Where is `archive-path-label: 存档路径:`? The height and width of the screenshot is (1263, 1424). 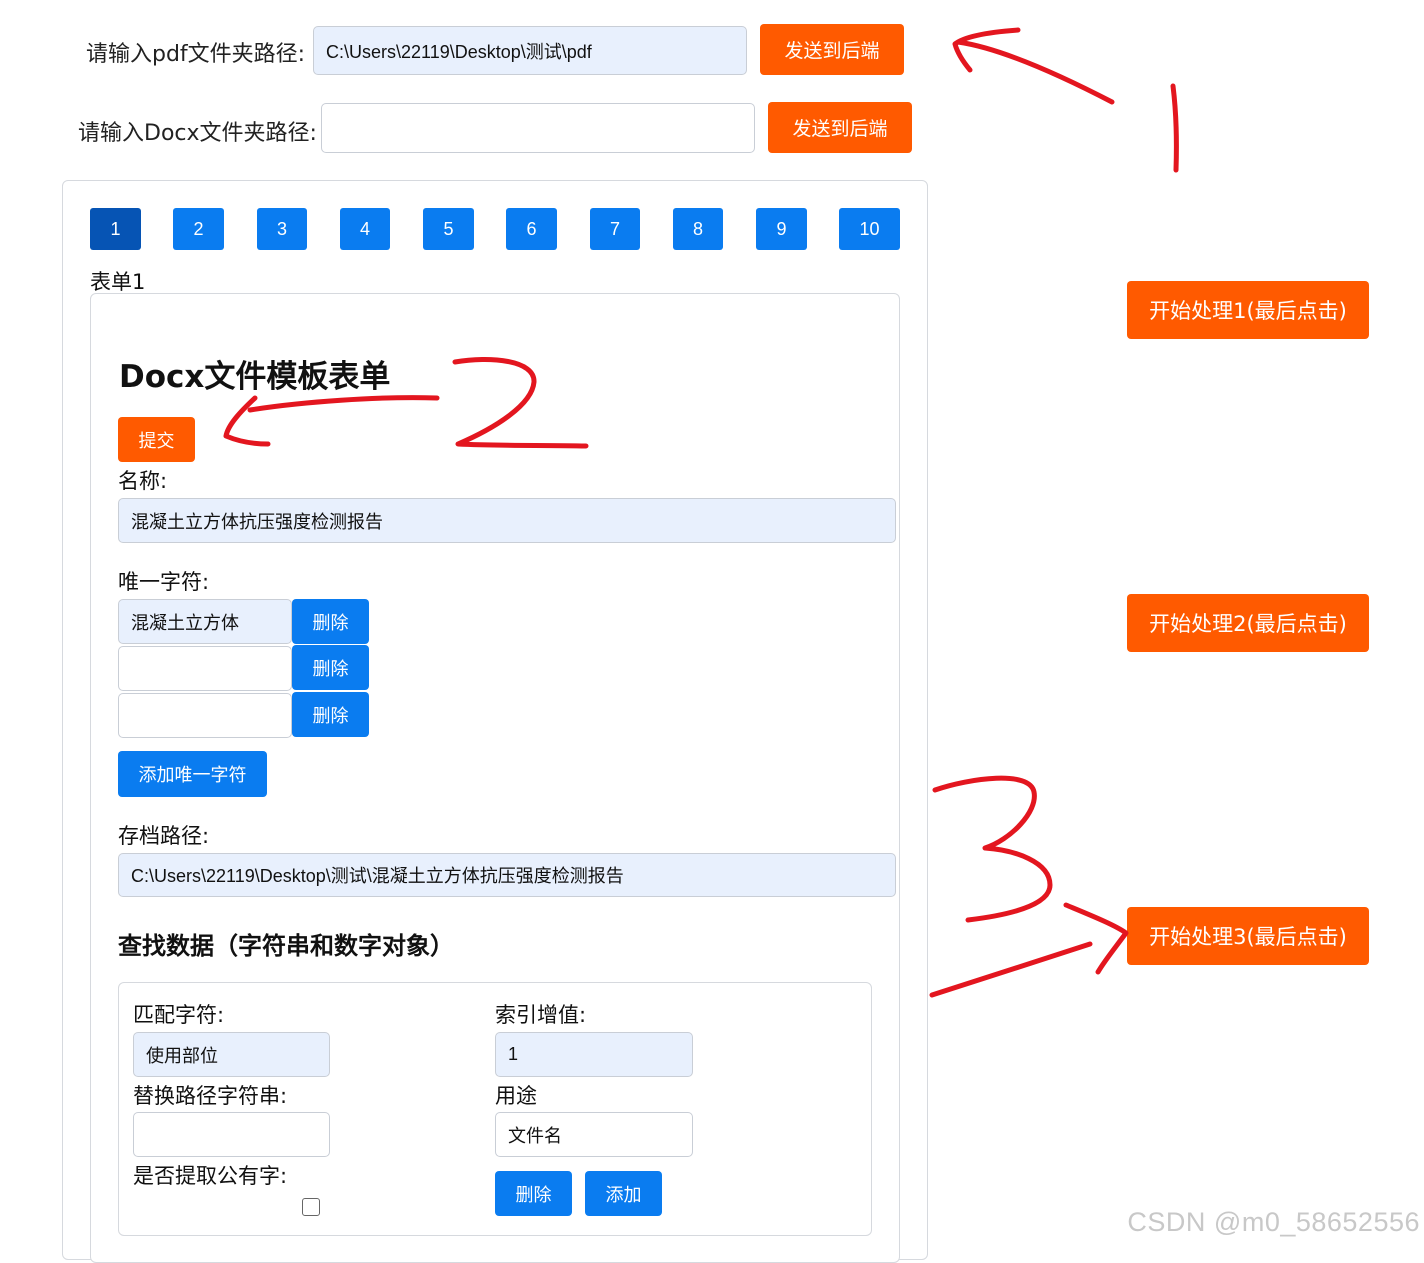
archive-path-label: 存档路径: is located at coordinates (164, 836).